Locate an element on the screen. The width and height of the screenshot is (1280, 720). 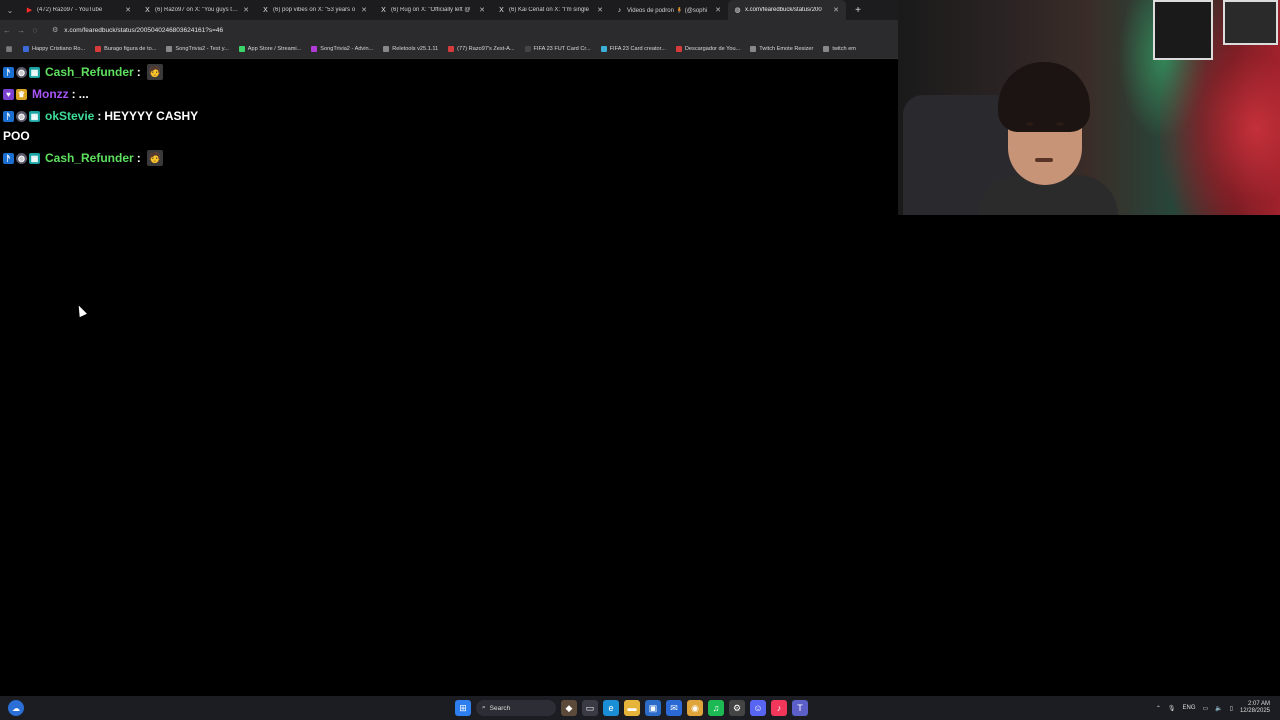
bookmark-item: Reletools v25.1.11 is located at coordinates (410, 49).